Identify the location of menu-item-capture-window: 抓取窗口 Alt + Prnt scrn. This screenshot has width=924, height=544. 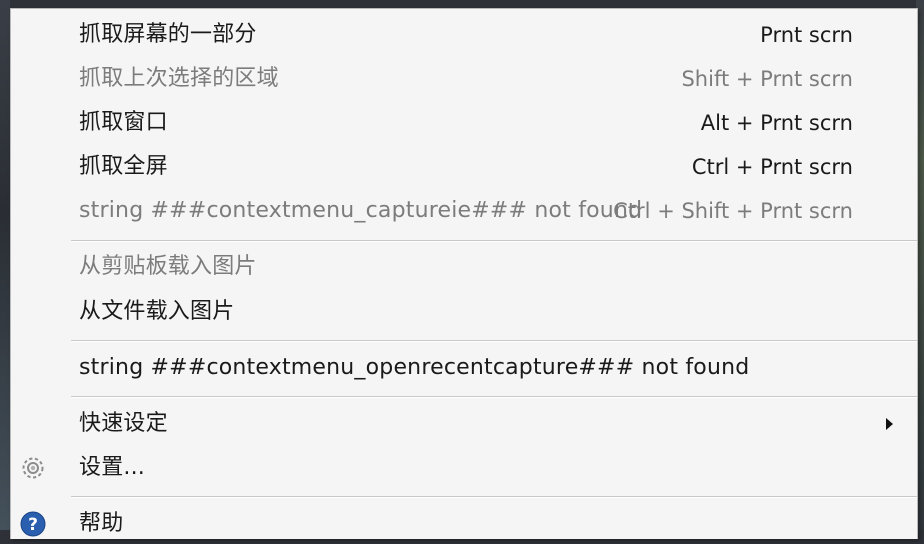
(464, 123).